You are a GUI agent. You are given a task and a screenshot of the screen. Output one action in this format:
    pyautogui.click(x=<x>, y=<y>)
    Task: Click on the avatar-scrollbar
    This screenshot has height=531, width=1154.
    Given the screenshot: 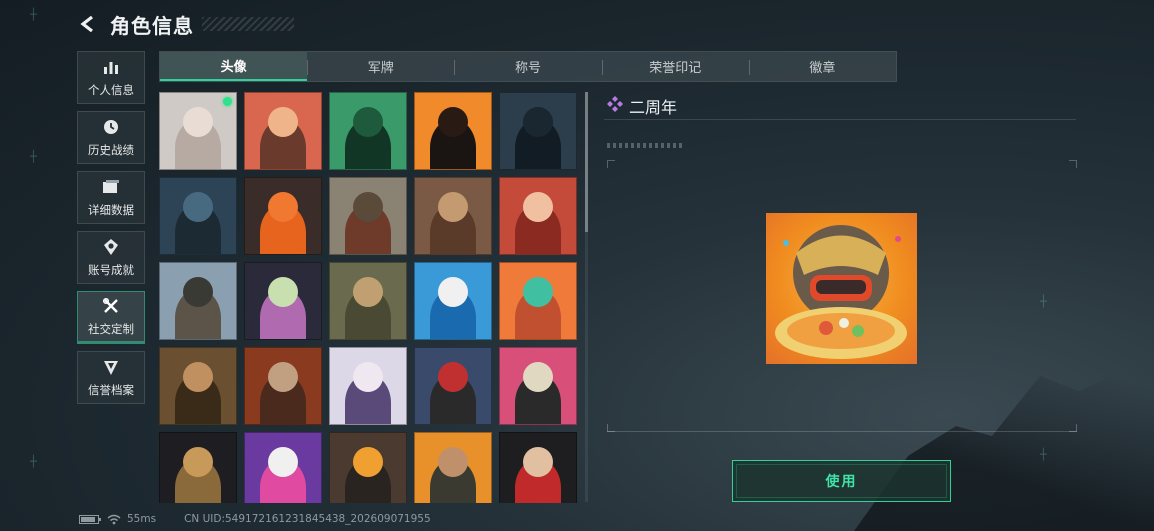 What is the action you would take?
    pyautogui.click(x=586, y=297)
    